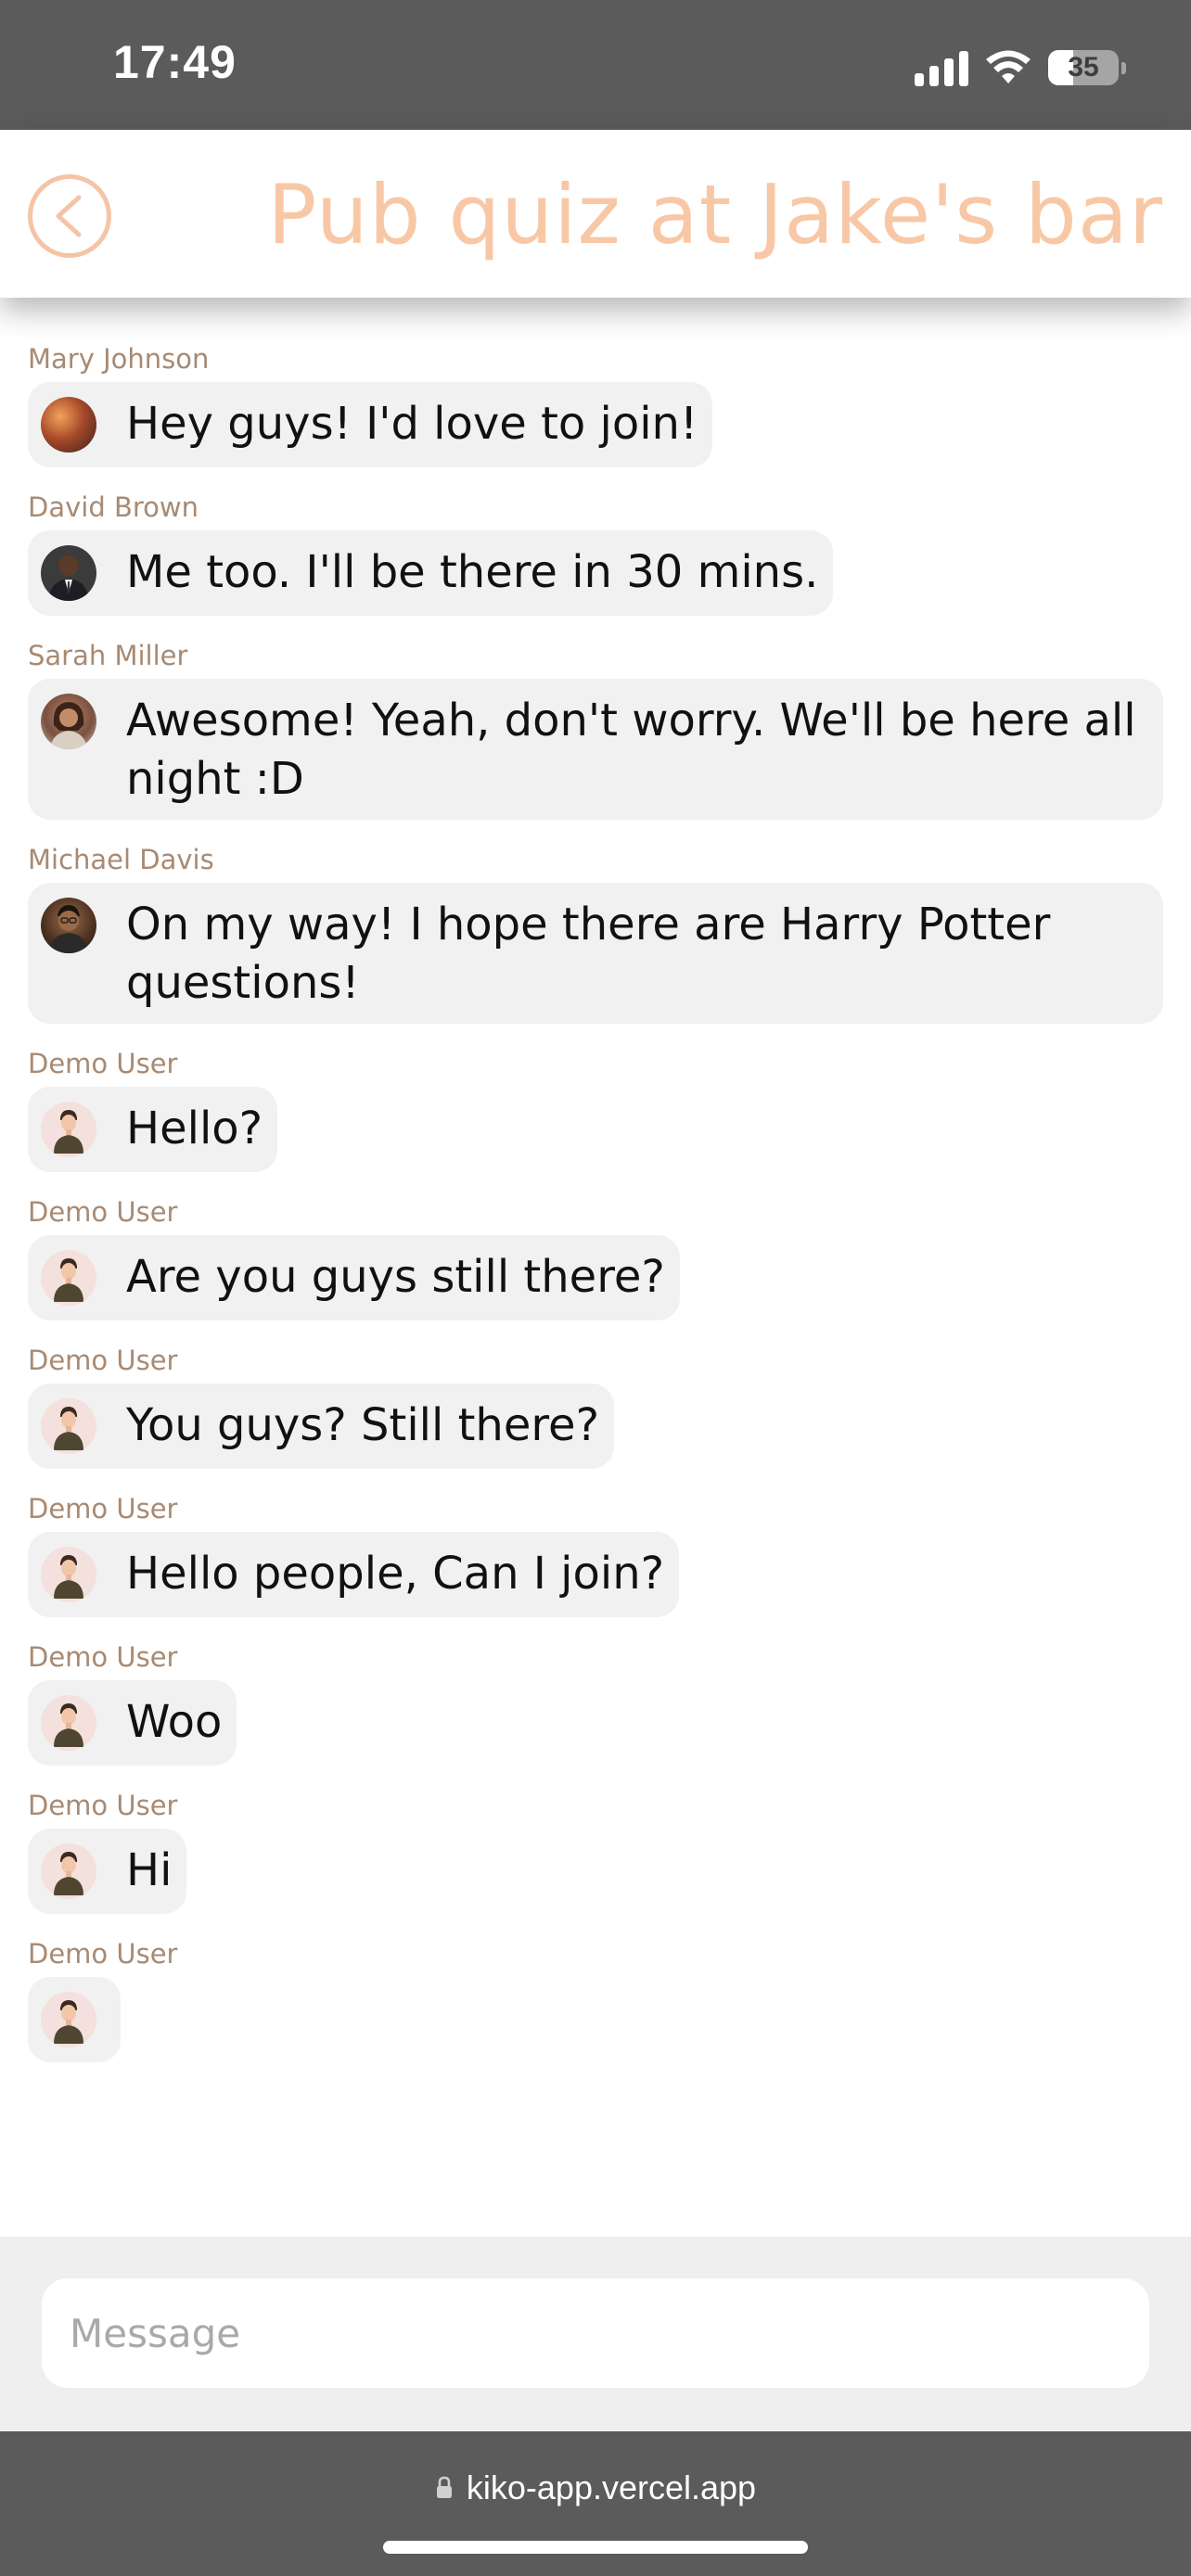  I want to click on sender-name: Michael Davis, so click(121, 860).